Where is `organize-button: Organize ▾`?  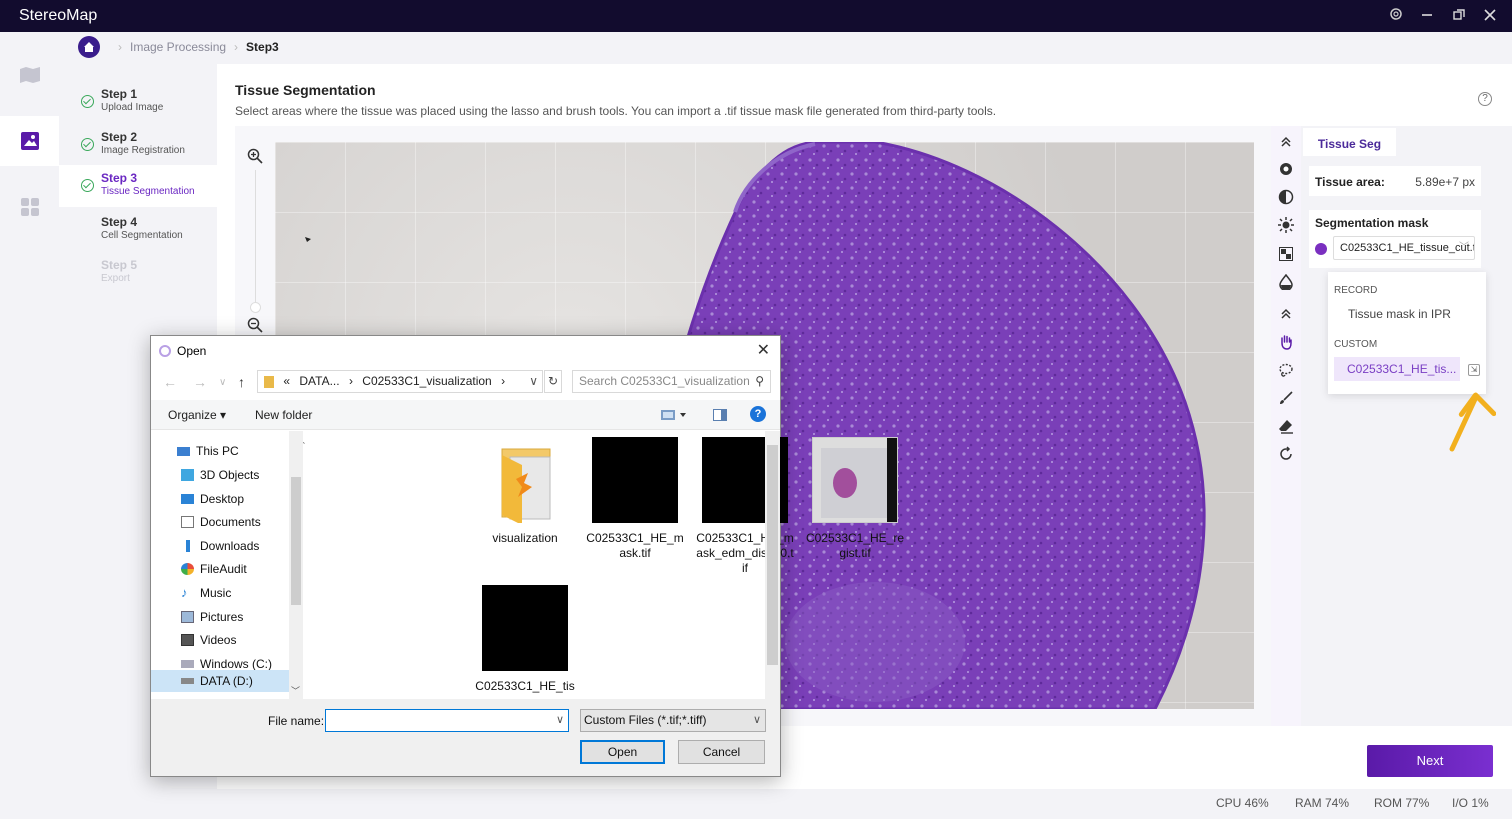 organize-button: Organize ▾ is located at coordinates (197, 415).